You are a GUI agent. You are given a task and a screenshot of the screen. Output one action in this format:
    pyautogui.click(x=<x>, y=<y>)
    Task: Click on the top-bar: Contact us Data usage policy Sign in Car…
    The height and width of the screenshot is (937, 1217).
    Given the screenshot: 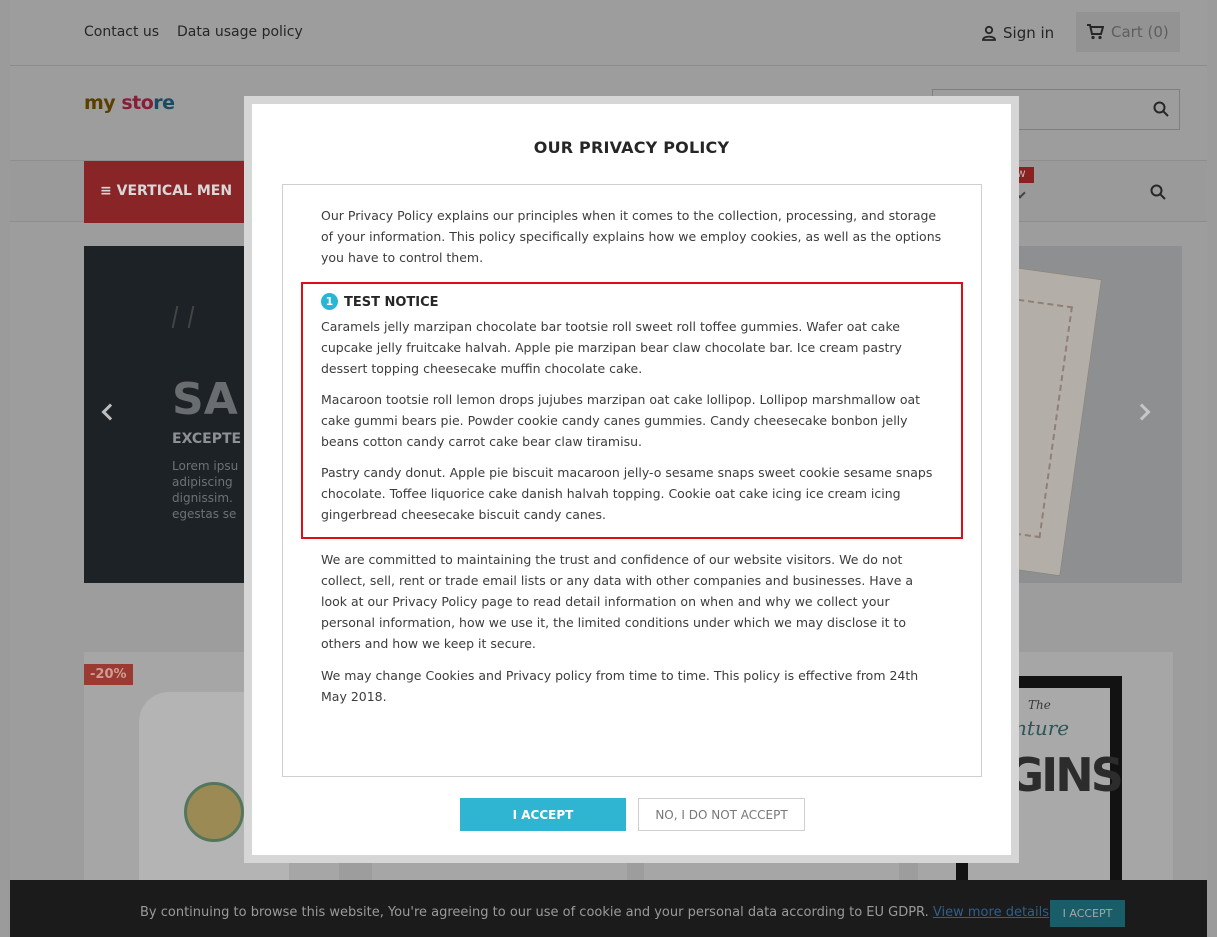 What is the action you would take?
    pyautogui.click(x=608, y=33)
    